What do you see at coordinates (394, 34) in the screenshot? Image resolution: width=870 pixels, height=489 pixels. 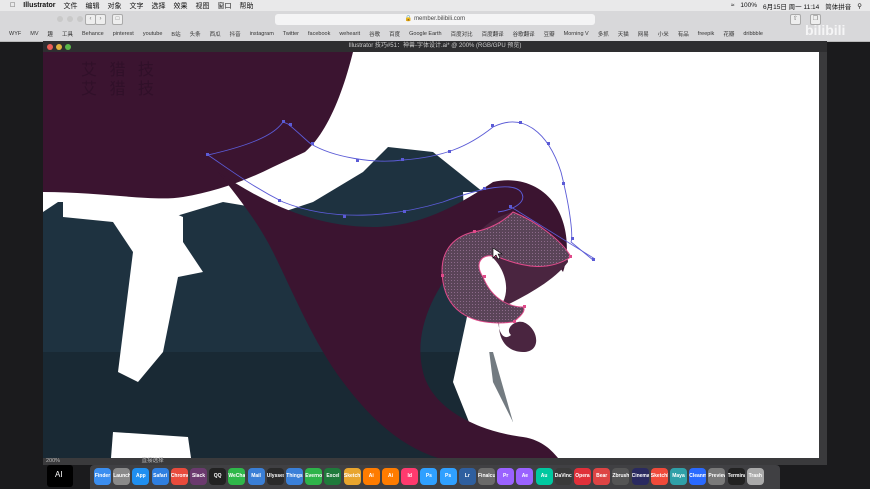 I see `bookmark-item: 百度` at bounding box center [394, 34].